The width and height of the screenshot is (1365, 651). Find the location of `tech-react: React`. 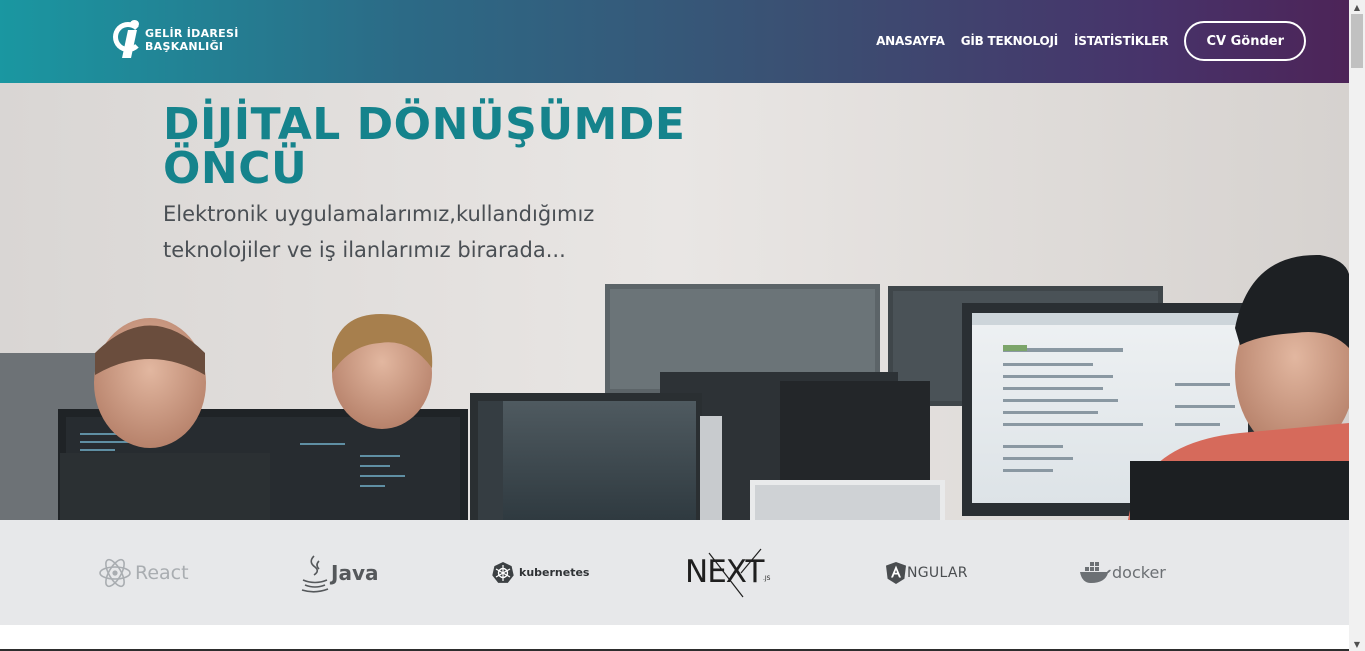

tech-react: React is located at coordinates (143, 572).